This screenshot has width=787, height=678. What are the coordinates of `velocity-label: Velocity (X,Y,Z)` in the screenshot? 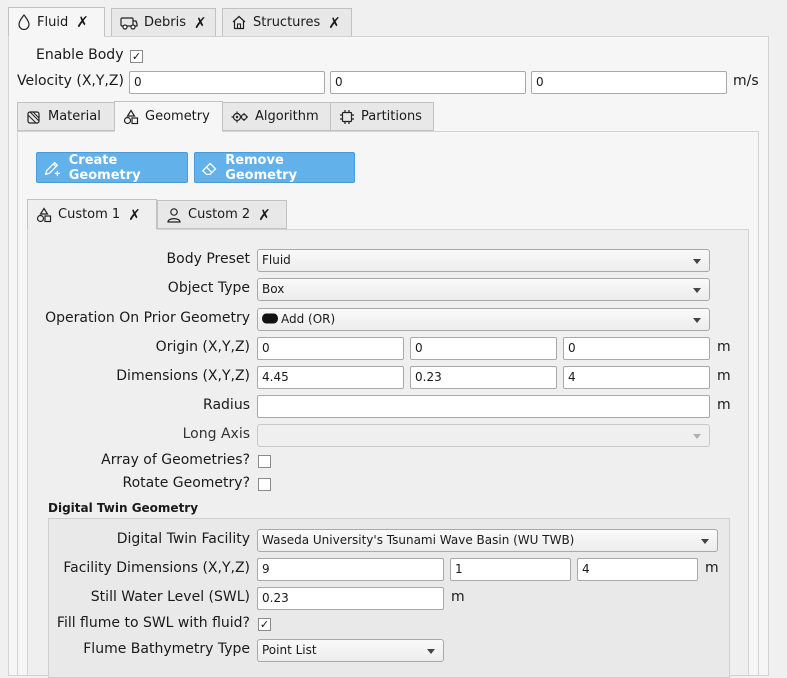 It's located at (70, 81).